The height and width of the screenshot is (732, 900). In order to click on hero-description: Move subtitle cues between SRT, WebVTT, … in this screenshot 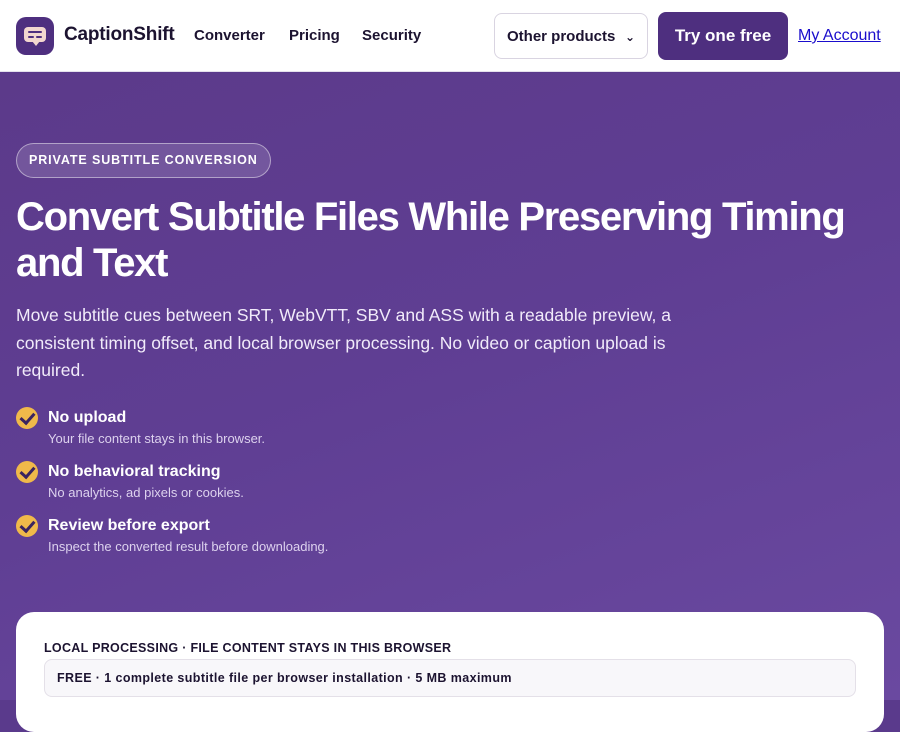, I will do `click(343, 342)`.